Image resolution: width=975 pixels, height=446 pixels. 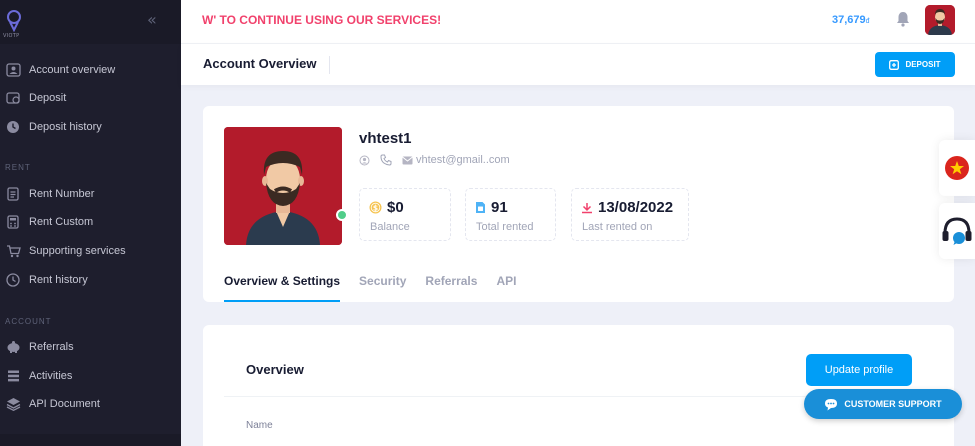 I want to click on tab-api: API, so click(x=506, y=288).